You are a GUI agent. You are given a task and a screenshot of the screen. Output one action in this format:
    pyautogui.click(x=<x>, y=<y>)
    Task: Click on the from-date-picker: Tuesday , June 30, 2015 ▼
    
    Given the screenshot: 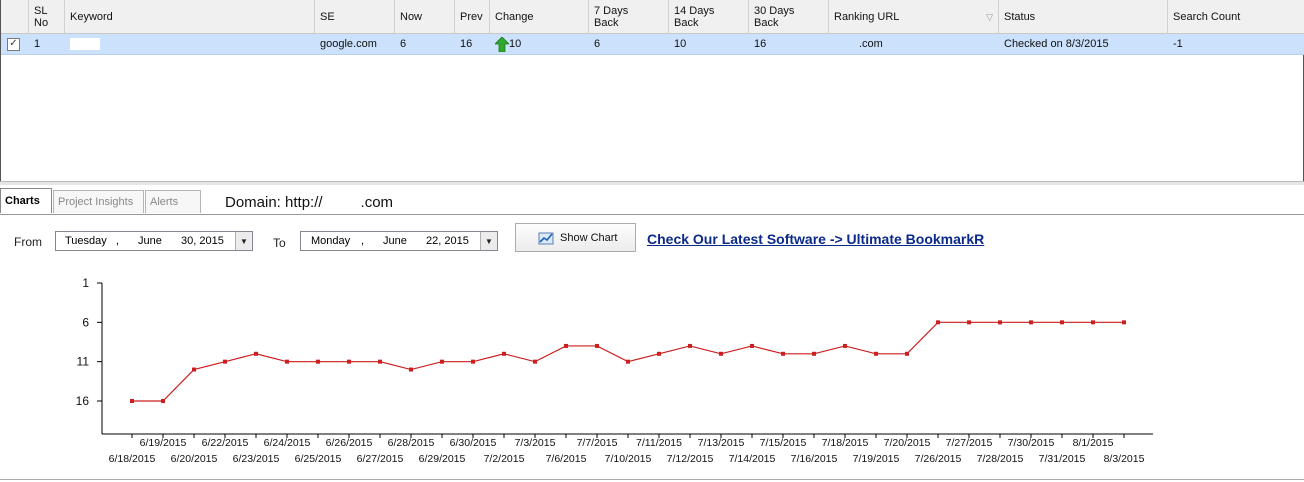 What is the action you would take?
    pyautogui.click(x=154, y=241)
    